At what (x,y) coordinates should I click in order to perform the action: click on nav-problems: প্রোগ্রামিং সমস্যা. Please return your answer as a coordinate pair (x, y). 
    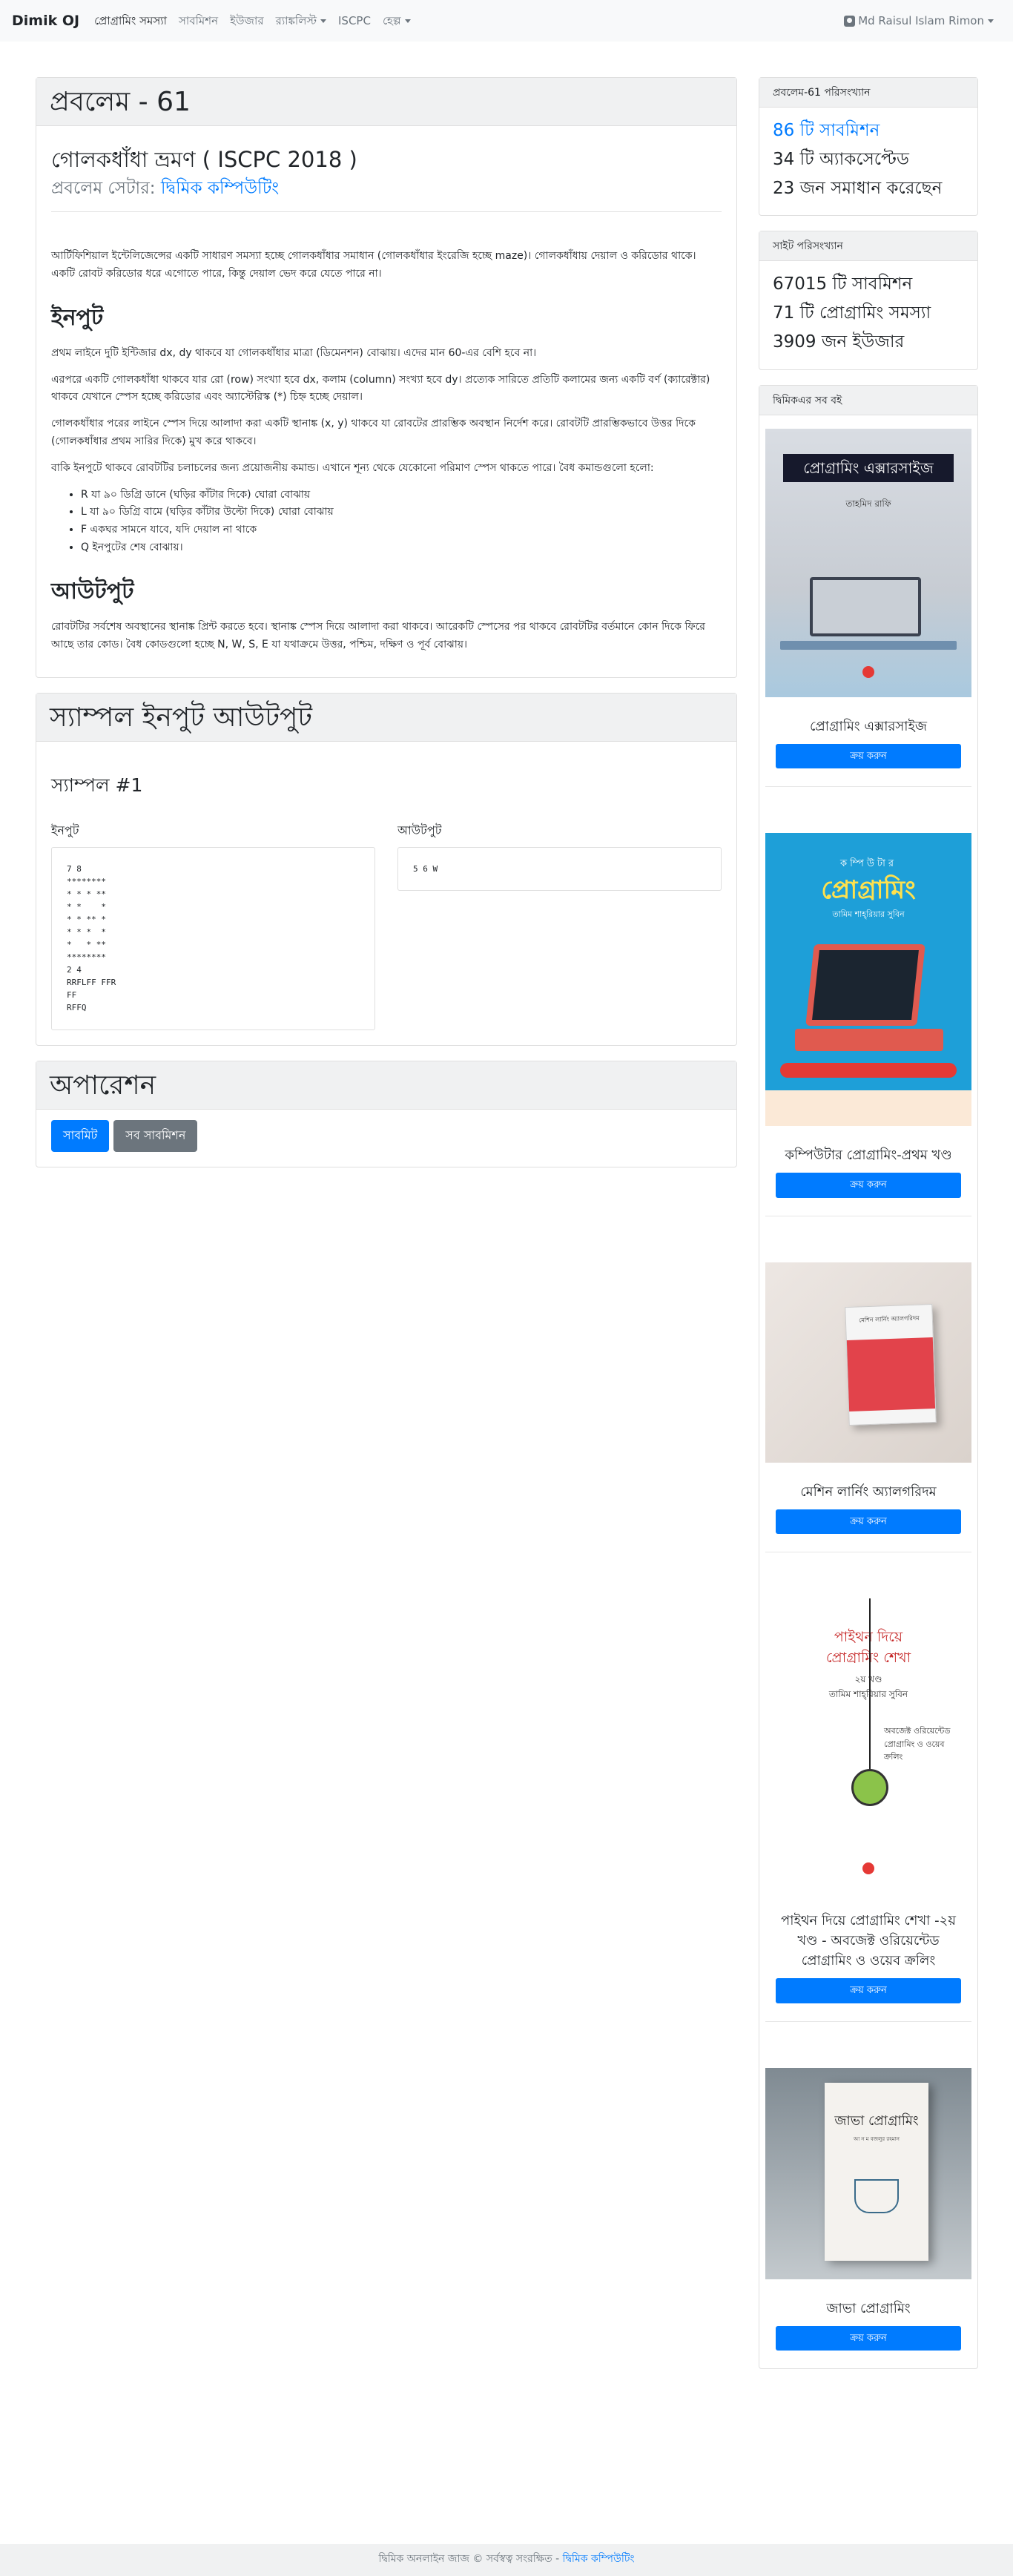
    Looking at the image, I should click on (131, 22).